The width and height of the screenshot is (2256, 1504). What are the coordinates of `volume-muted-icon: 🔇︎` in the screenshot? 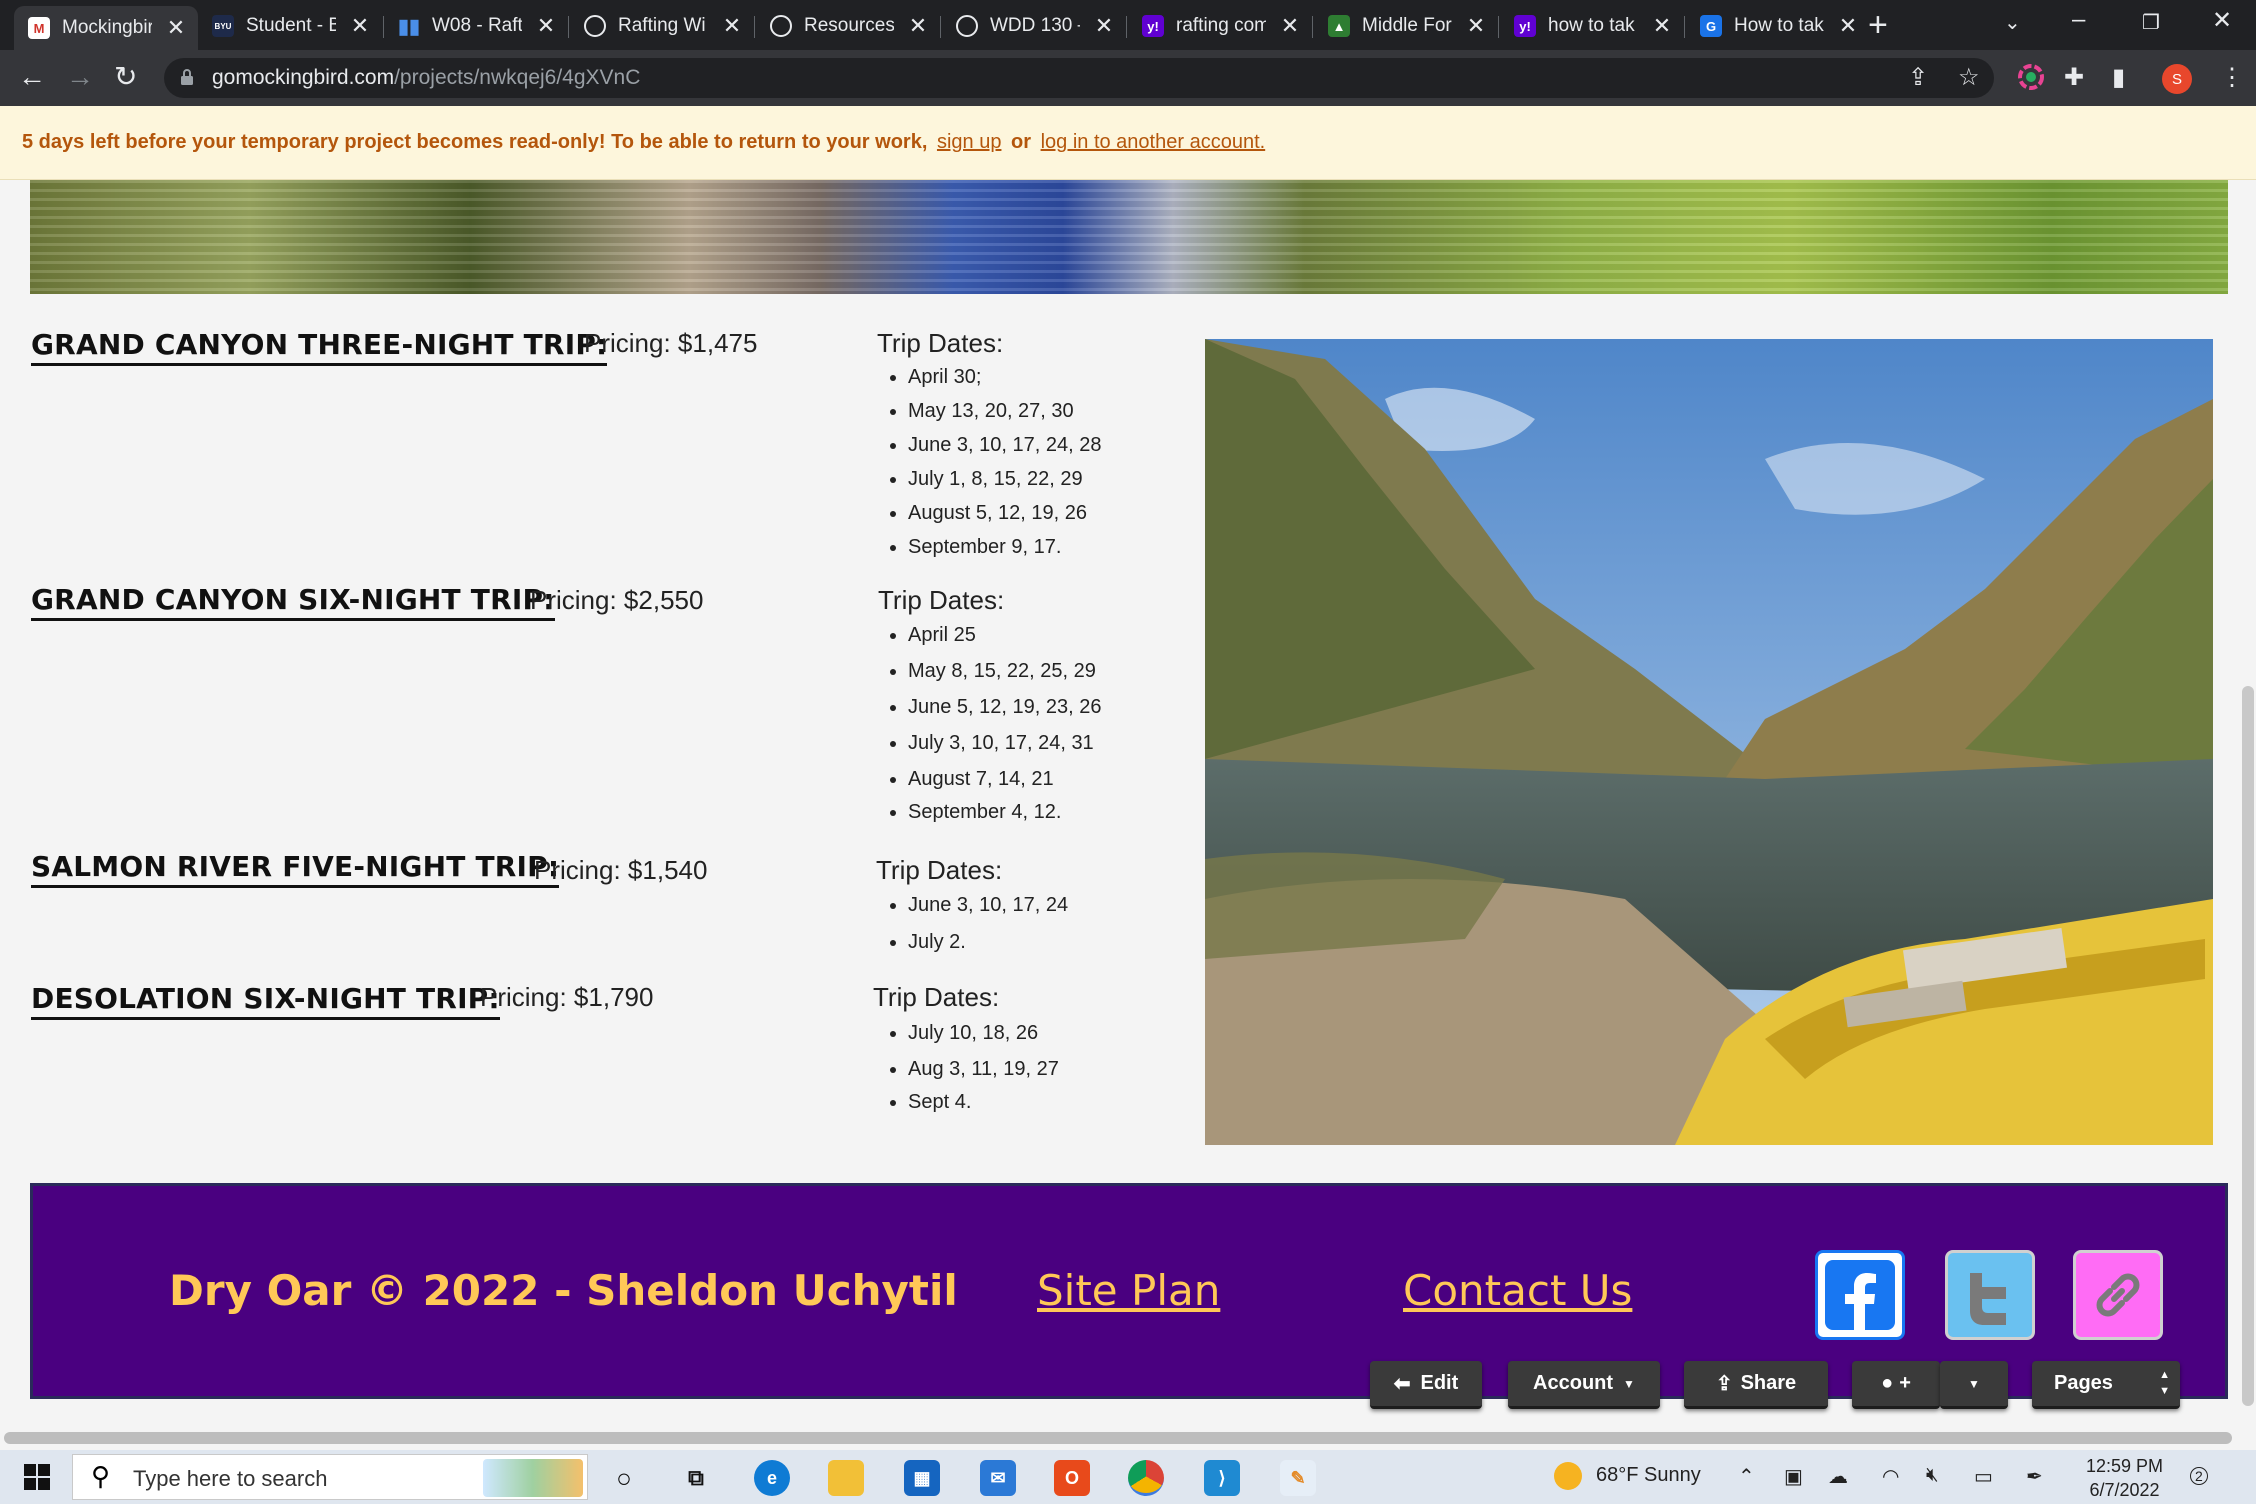 It's located at (1932, 1475).